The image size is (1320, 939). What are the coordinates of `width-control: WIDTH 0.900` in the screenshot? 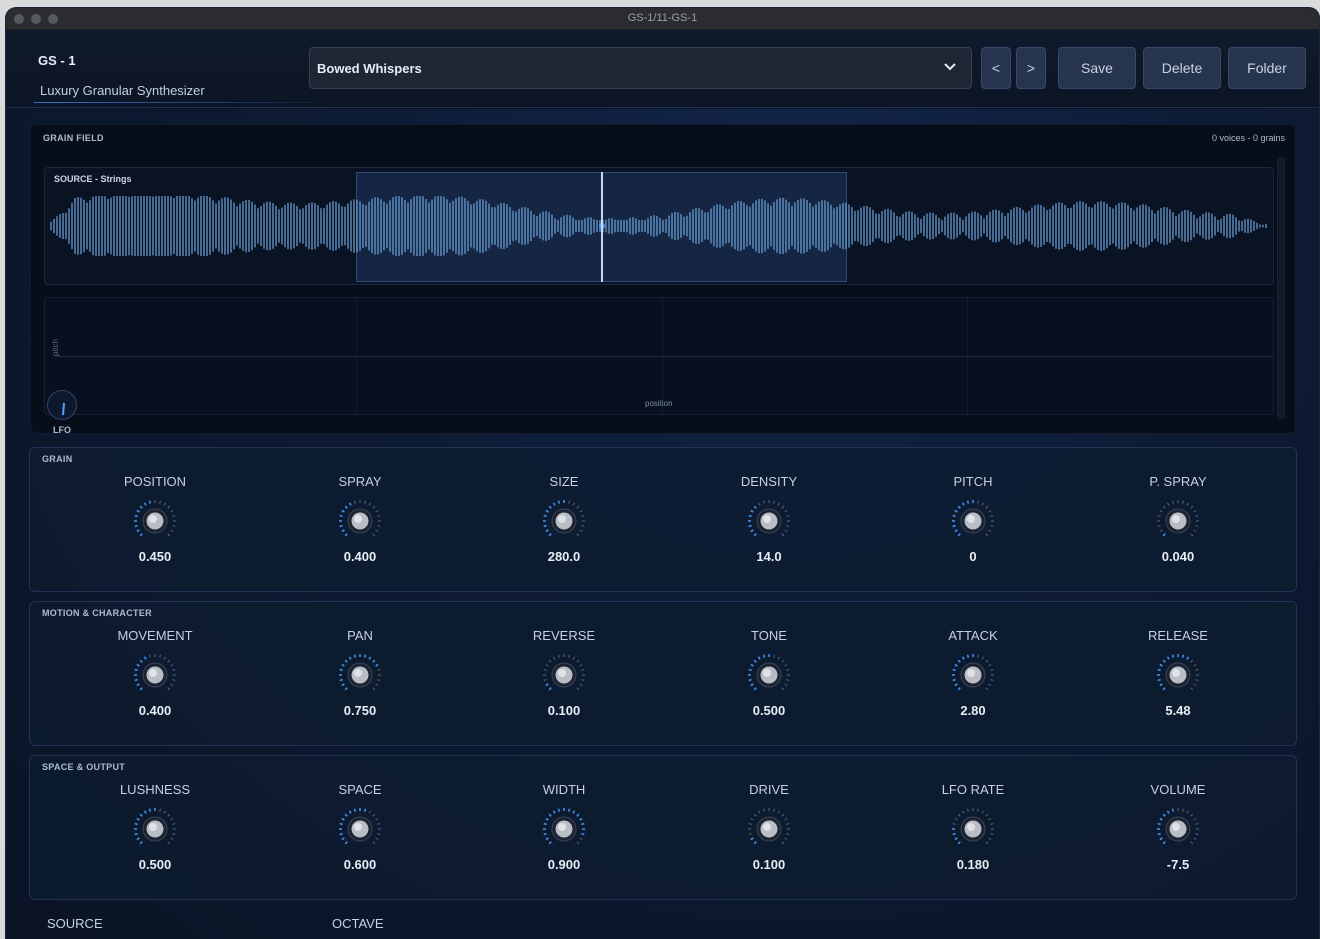 It's located at (564, 827).